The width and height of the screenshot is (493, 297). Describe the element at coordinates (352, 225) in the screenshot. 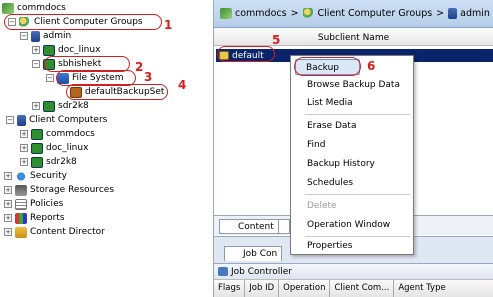

I see `menu-item-operation-window: Operation Window` at that location.